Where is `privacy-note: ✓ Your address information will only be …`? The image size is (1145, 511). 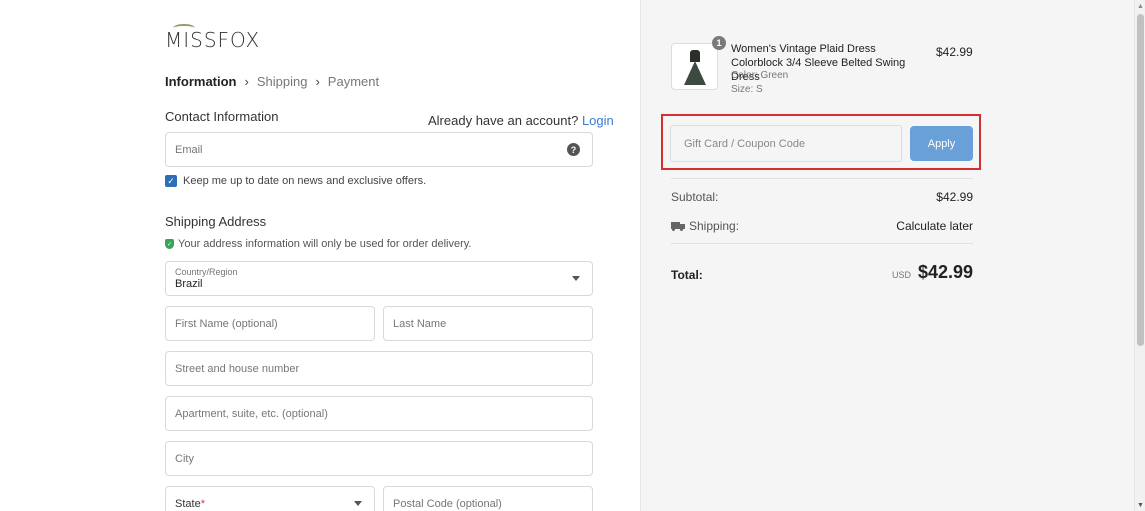 privacy-note: ✓ Your address information will only be … is located at coordinates (318, 244).